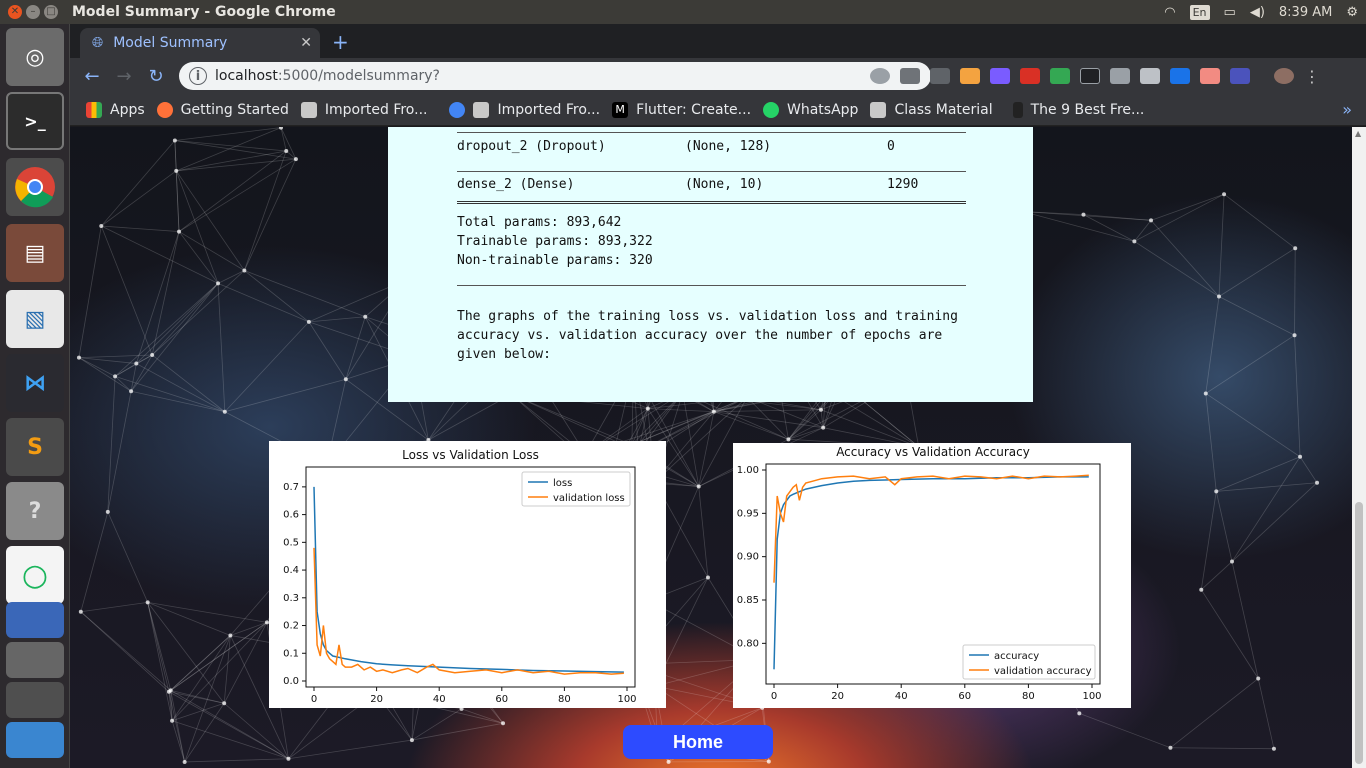 The width and height of the screenshot is (1366, 768). Describe the element at coordinates (771, 109) in the screenshot. I see `whatsapp-icon` at that location.